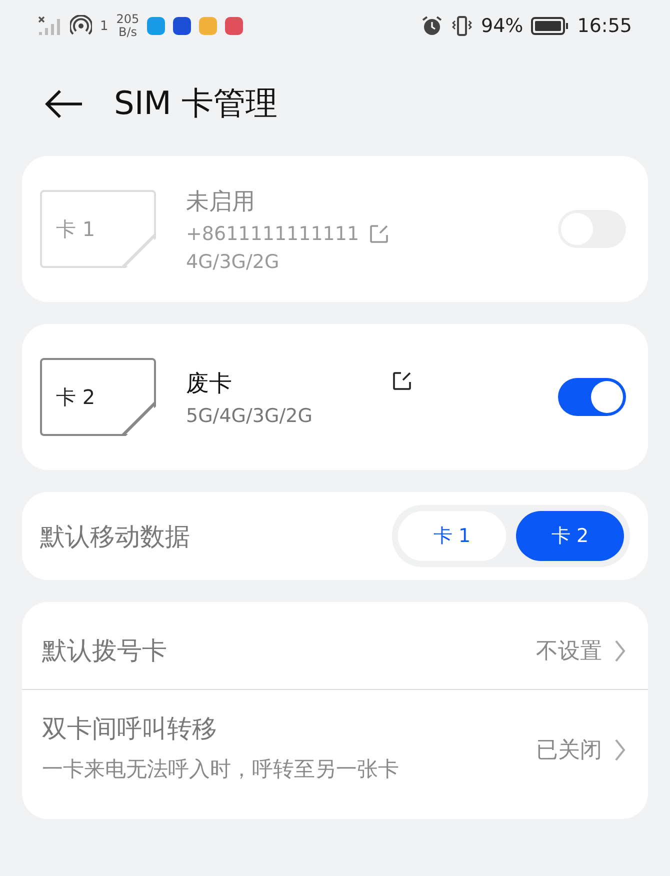 This screenshot has height=876, width=670. What do you see at coordinates (115, 536) in the screenshot?
I see `default-data-label: 默认移动数据` at bounding box center [115, 536].